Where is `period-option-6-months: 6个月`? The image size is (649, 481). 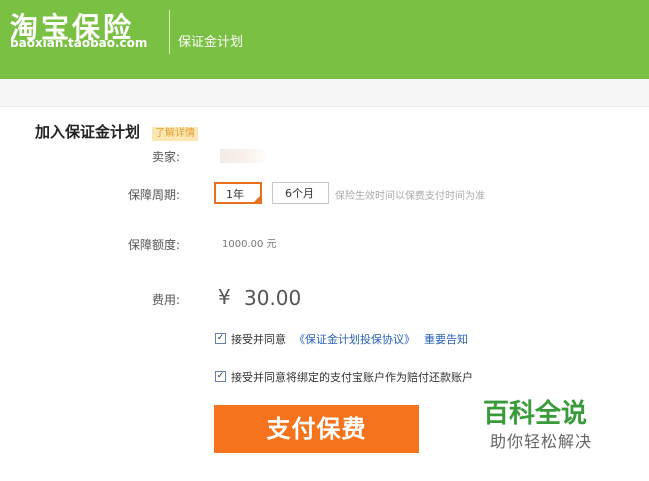
period-option-6-months: 6个月 is located at coordinates (300, 193).